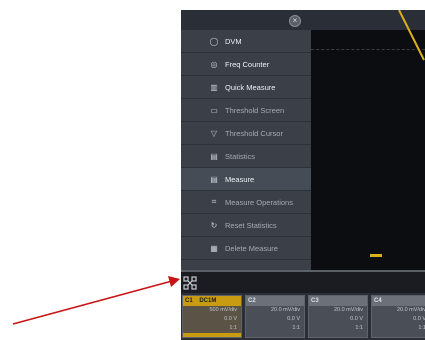  What do you see at coordinates (212, 301) in the screenshot?
I see `channel-header: C1 DC1M` at bounding box center [212, 301].